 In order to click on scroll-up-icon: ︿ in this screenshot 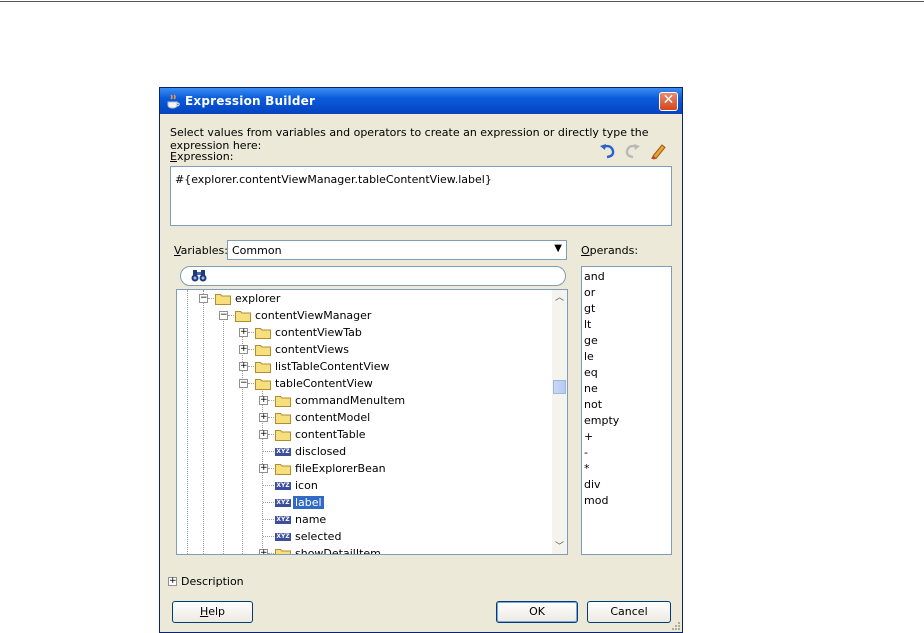, I will do `click(559, 297)`.